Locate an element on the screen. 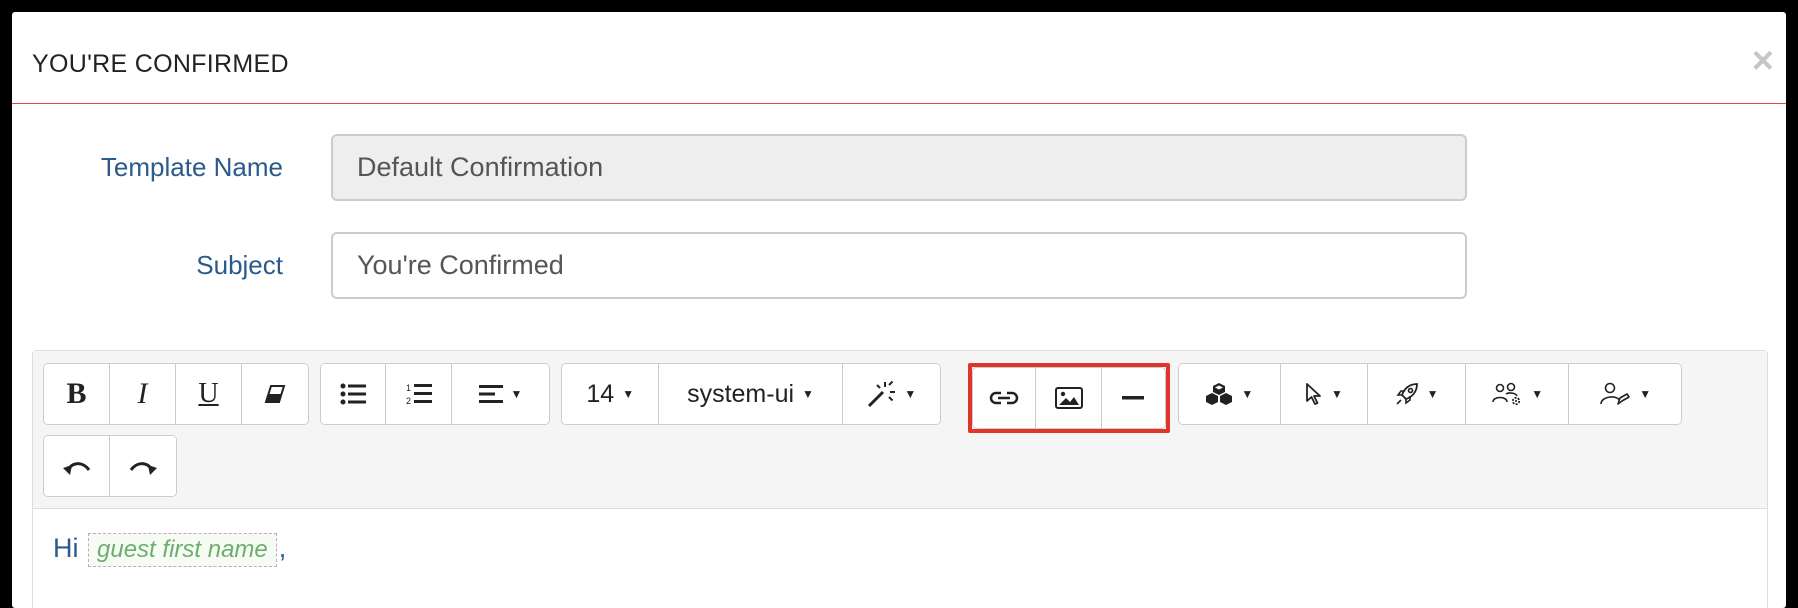  bold-button: B is located at coordinates (77, 394).